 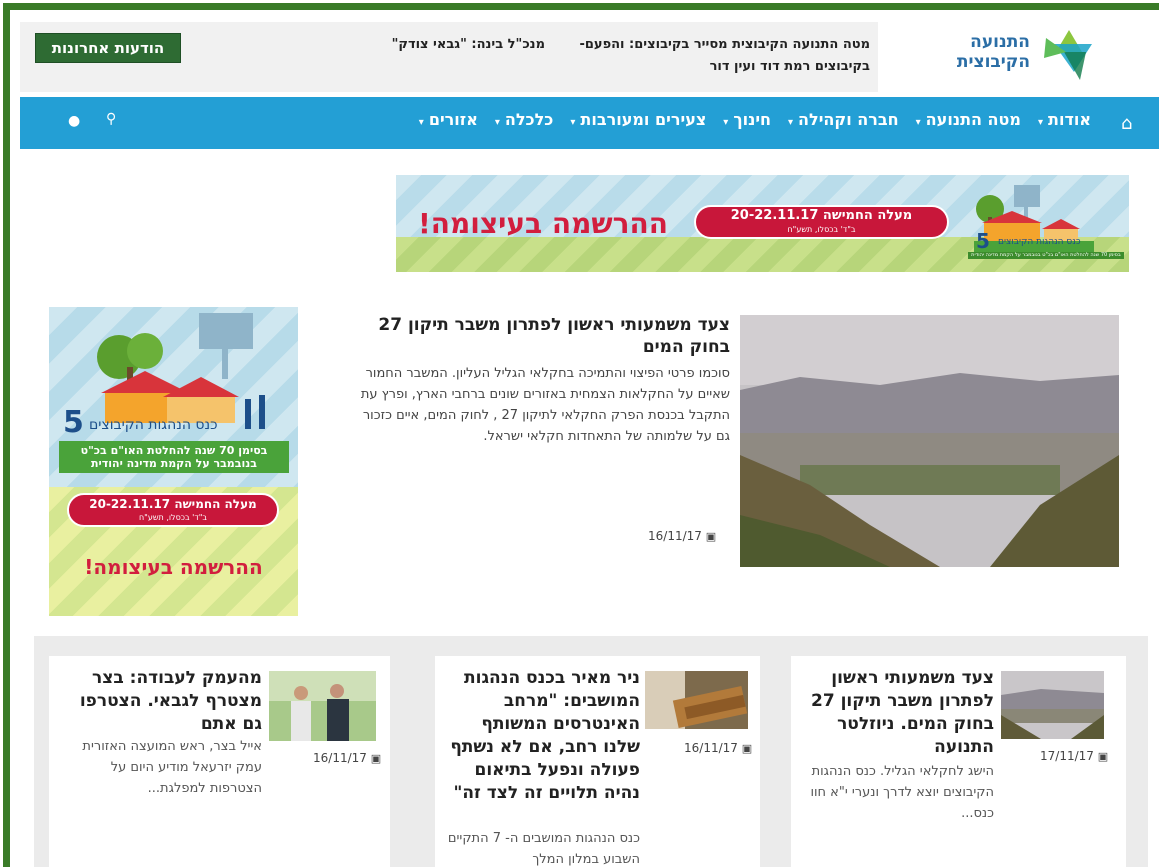 What do you see at coordinates (1064, 119) in the screenshot?
I see `nav-item-about: אודות▾` at bounding box center [1064, 119].